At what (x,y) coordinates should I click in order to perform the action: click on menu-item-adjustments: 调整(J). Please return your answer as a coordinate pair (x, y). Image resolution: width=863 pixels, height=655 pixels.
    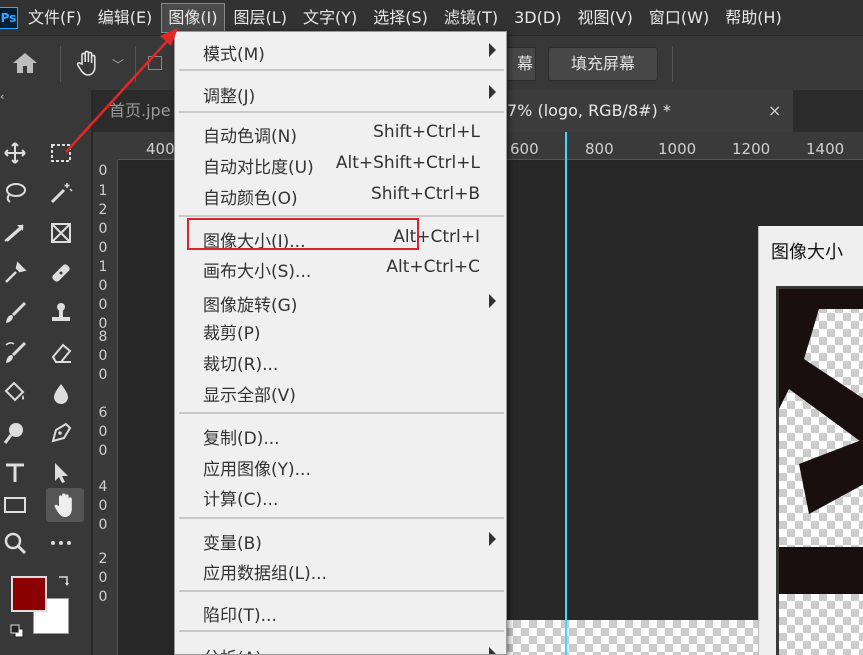
    Looking at the image, I should click on (340, 93).